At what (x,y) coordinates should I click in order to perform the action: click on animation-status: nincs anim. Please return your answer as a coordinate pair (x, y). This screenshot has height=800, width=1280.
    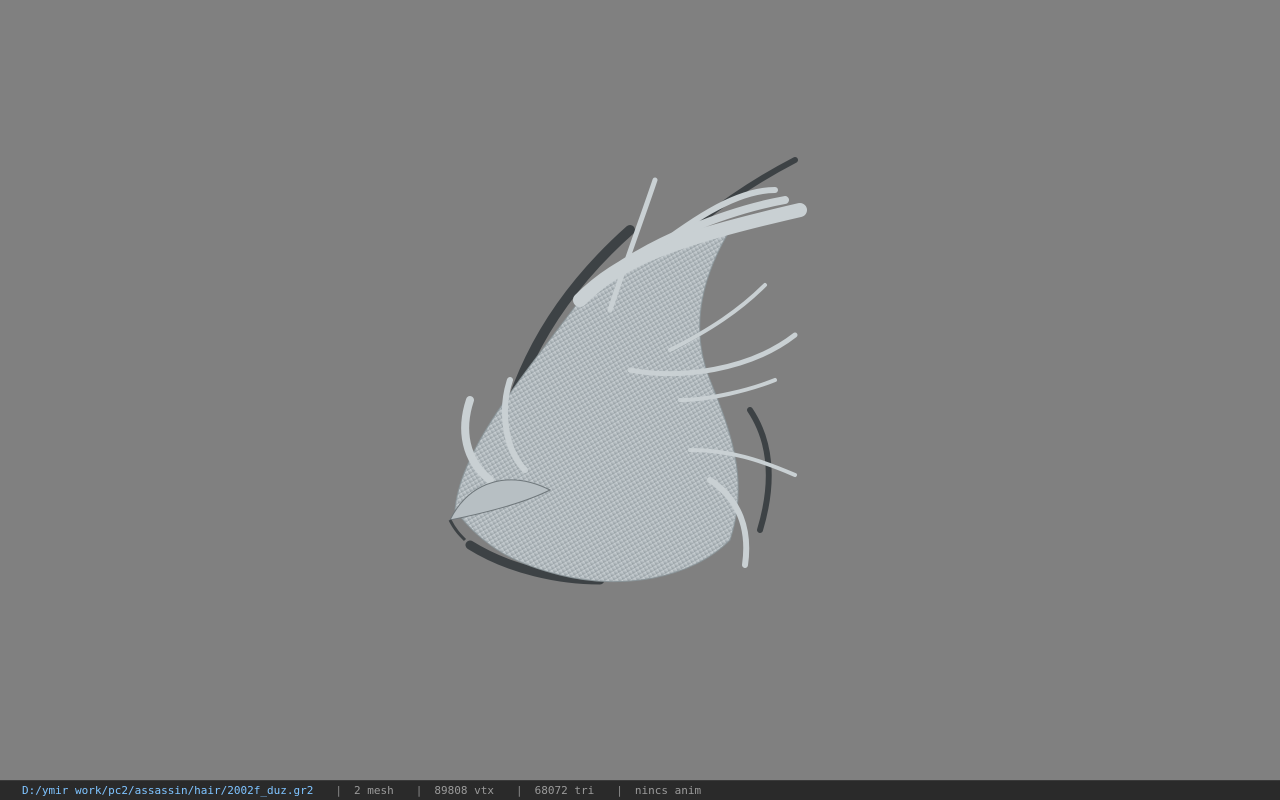
    Looking at the image, I should click on (668, 790).